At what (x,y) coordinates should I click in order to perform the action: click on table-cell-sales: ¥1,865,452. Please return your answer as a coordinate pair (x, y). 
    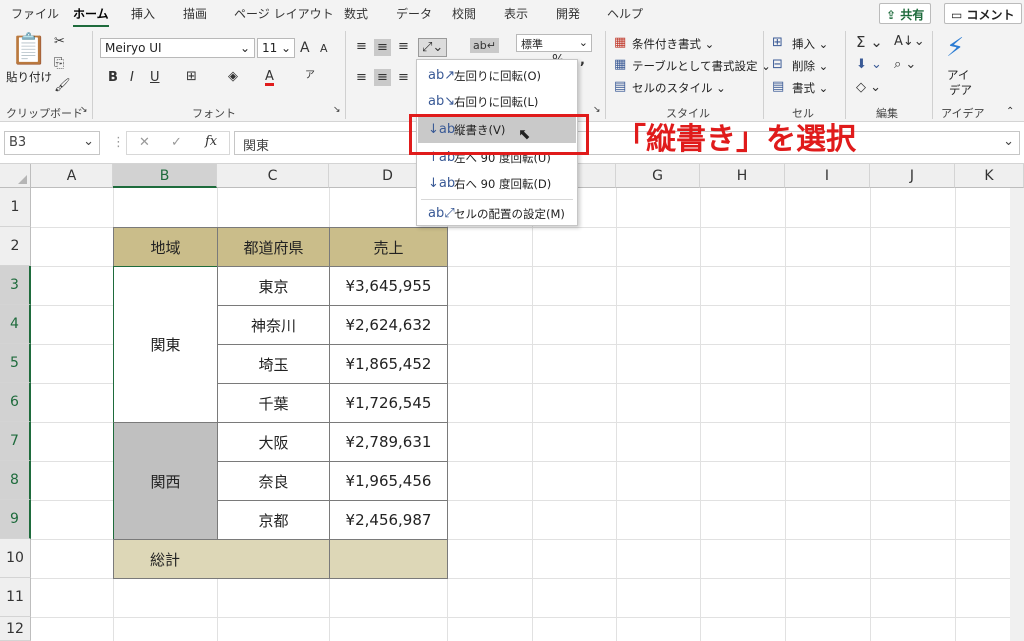
    Looking at the image, I should click on (388, 364).